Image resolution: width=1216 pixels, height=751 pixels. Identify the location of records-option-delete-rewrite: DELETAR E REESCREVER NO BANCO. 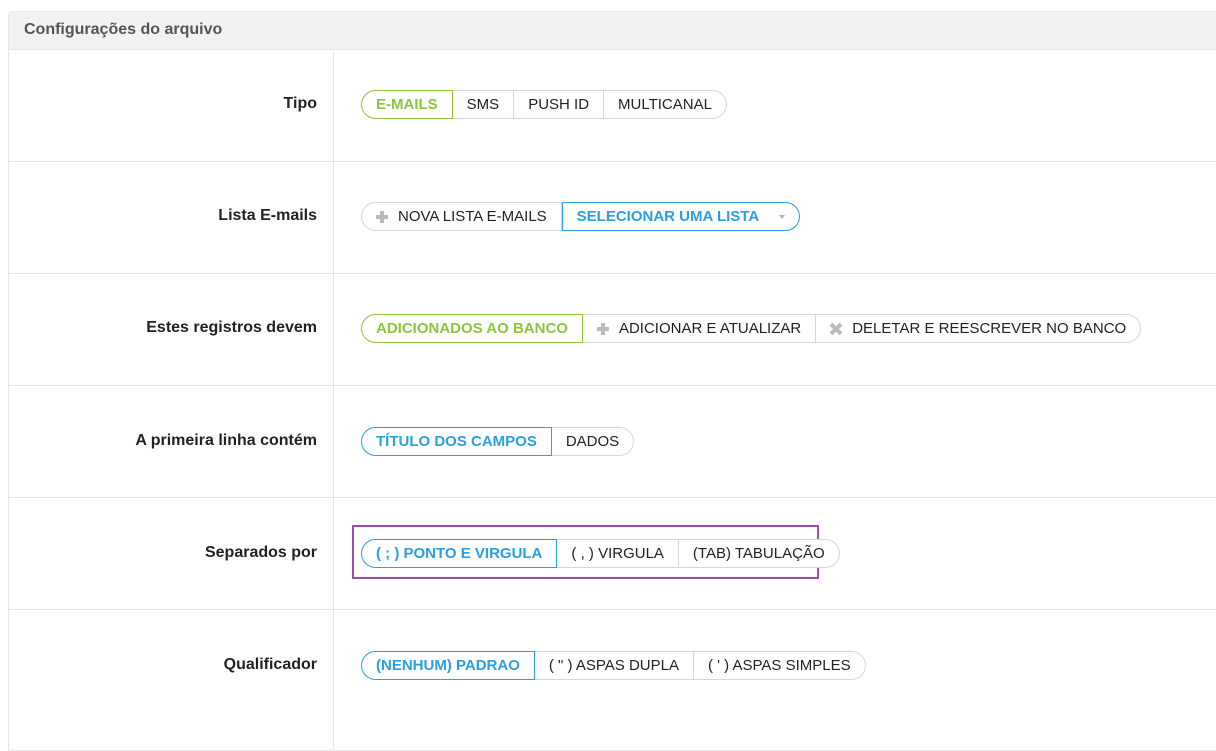
(979, 328).